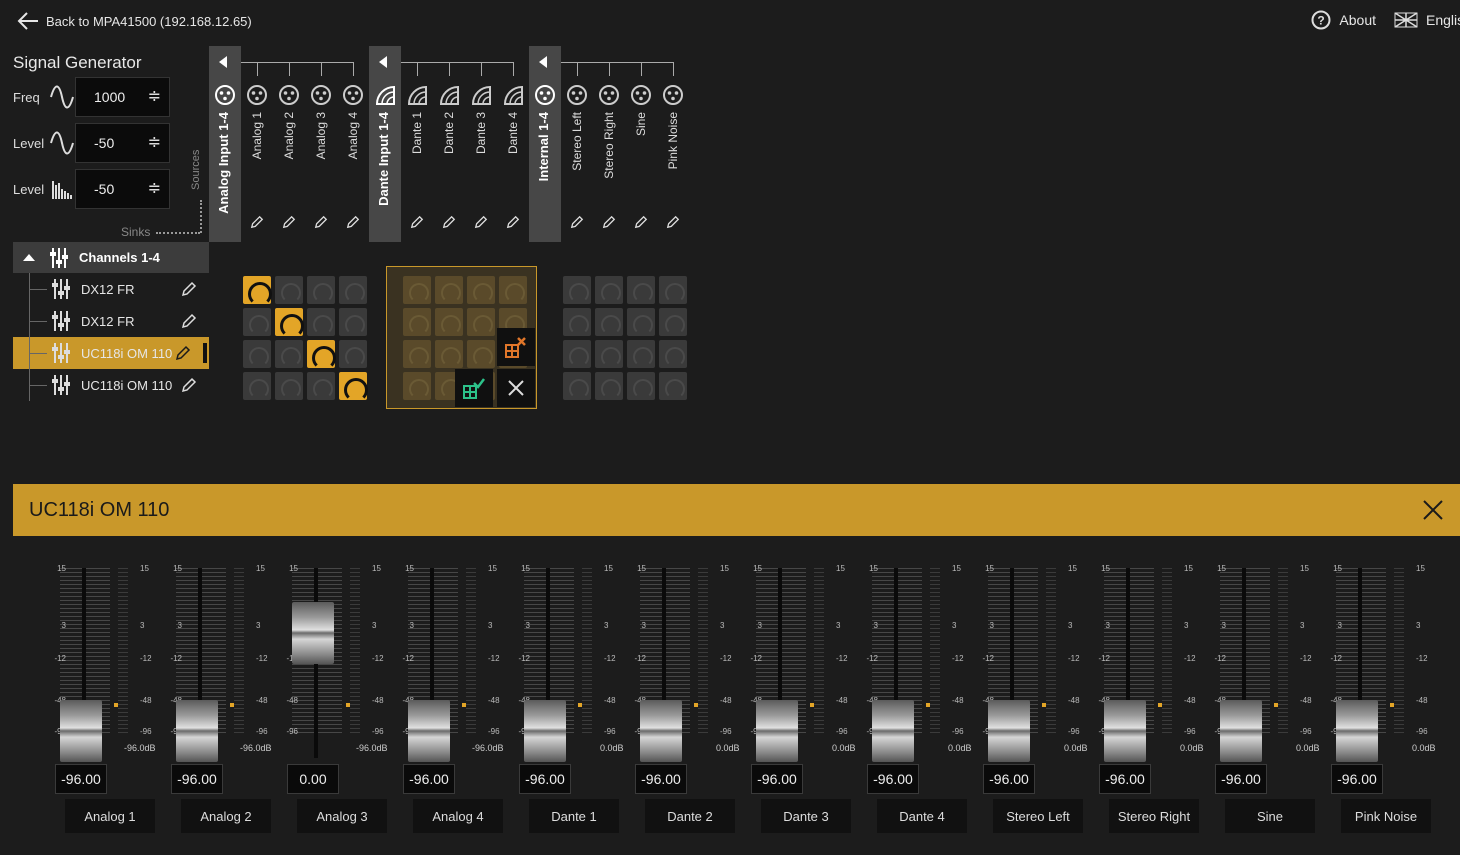 The image size is (1460, 855). What do you see at coordinates (516, 388) in the screenshot?
I see `close-selection-button` at bounding box center [516, 388].